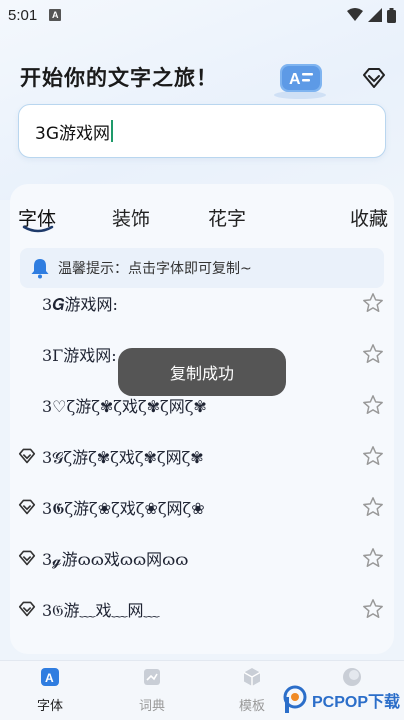  What do you see at coordinates (55, 15) in the screenshot?
I see `notification-app-icon: A` at bounding box center [55, 15].